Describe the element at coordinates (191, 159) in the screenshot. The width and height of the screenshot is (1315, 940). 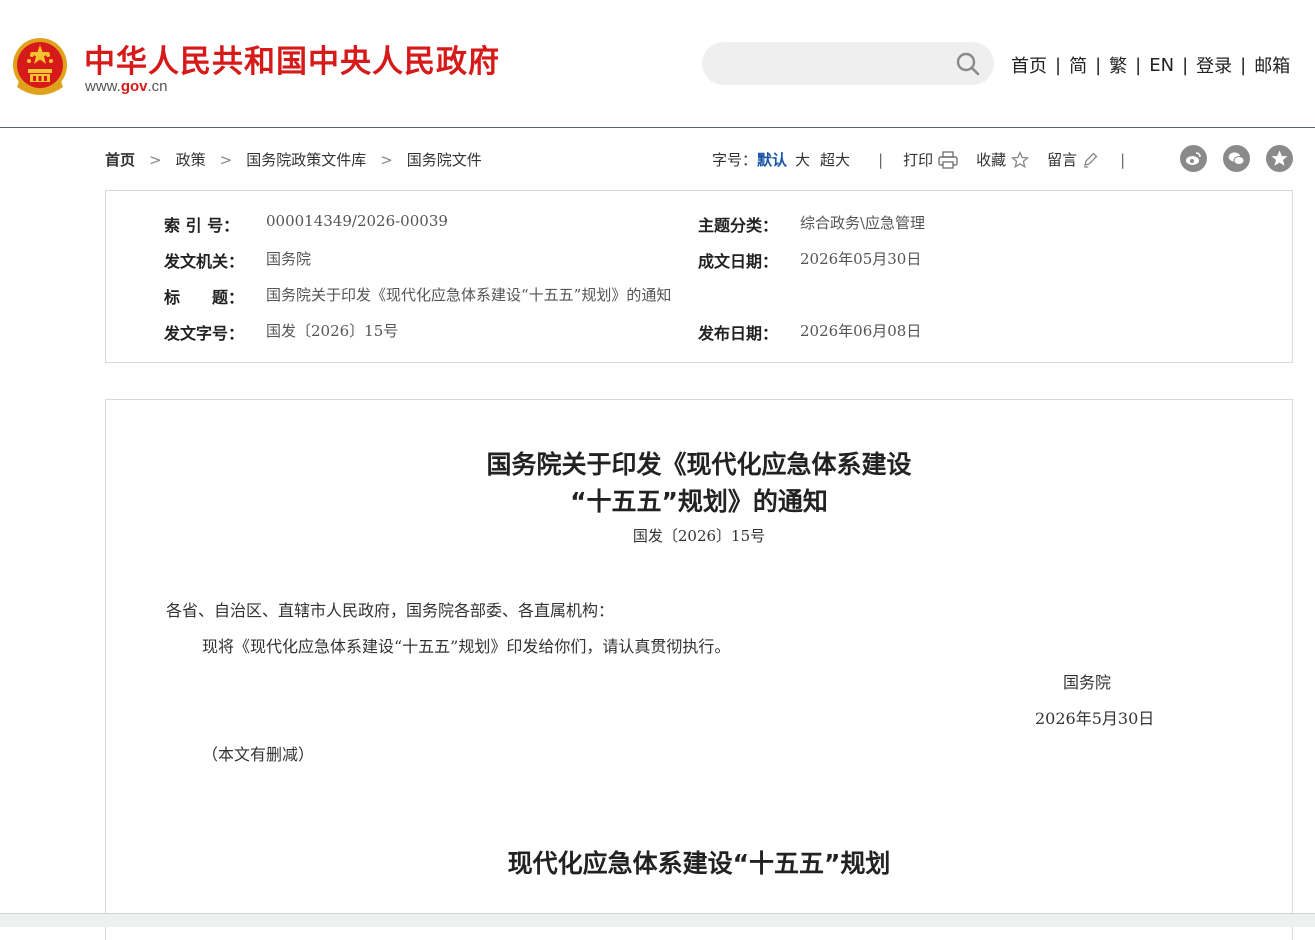
I see `breadcrumb-policy: 政策` at that location.